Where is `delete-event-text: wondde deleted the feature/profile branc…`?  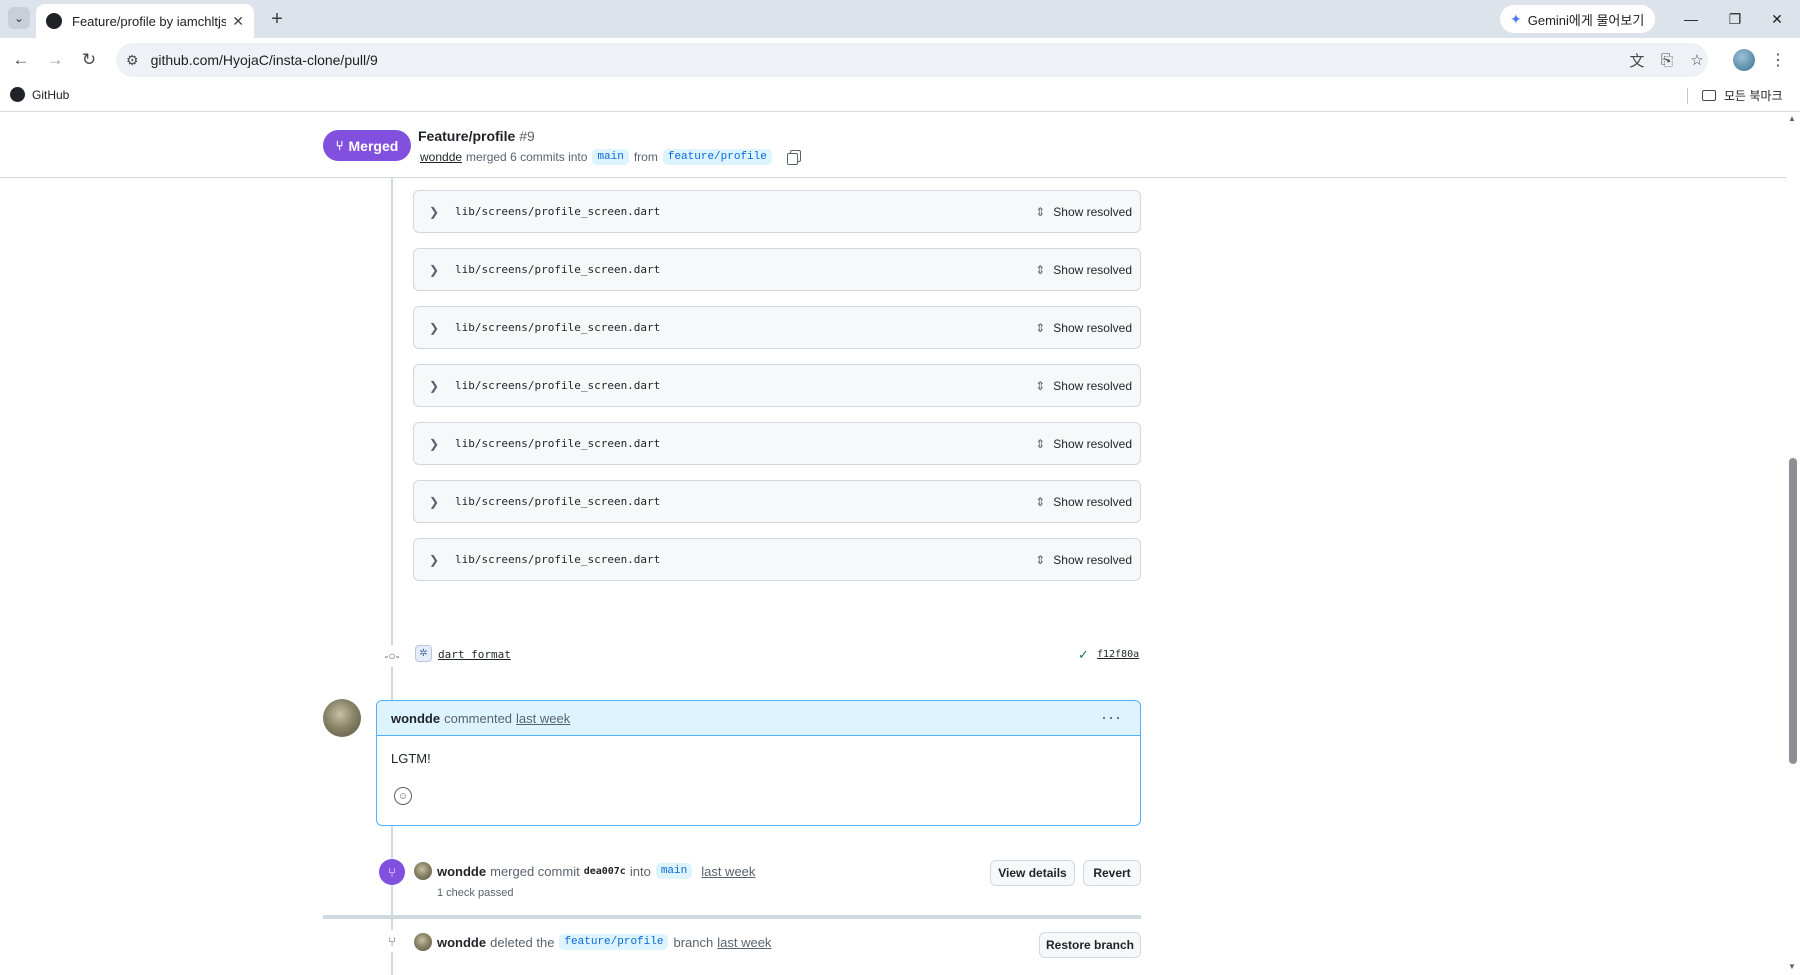 delete-event-text: wondde deleted the feature/profile branc… is located at coordinates (604, 942).